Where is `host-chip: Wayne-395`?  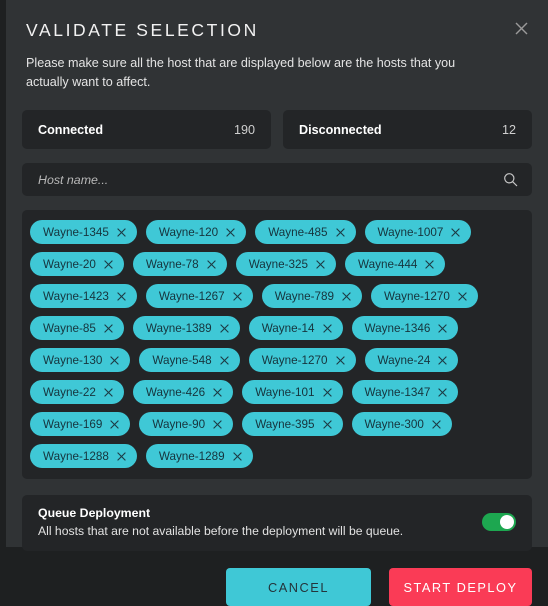 host-chip: Wayne-395 is located at coordinates (292, 424).